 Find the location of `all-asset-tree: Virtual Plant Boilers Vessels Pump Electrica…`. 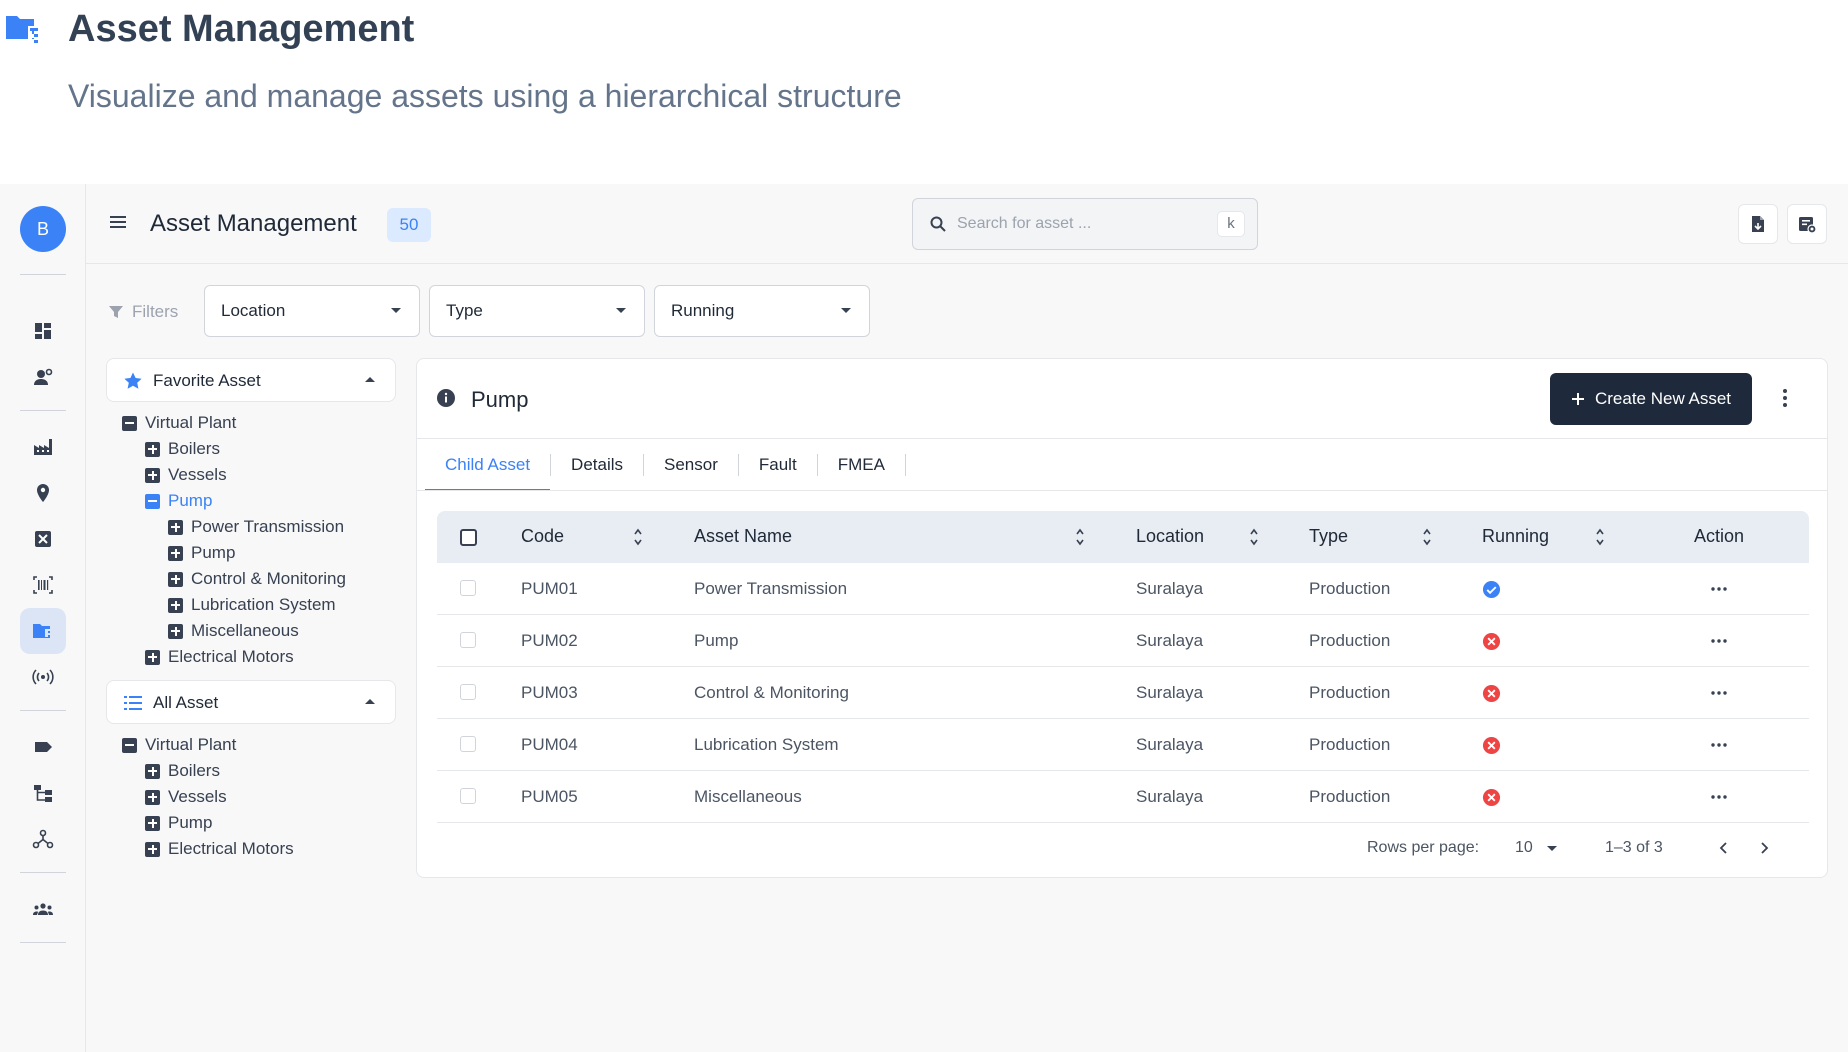

all-asset-tree: Virtual Plant Boilers Vessels Pump Electrica… is located at coordinates (251, 794).